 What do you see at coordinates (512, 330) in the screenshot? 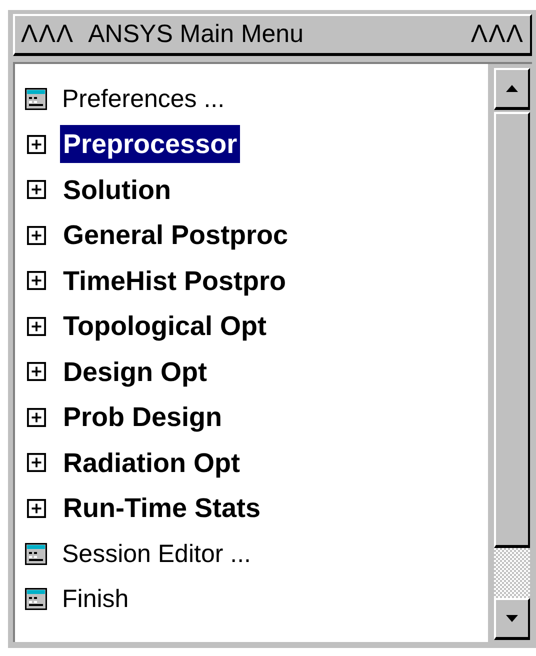
I see `scroll-thumb` at bounding box center [512, 330].